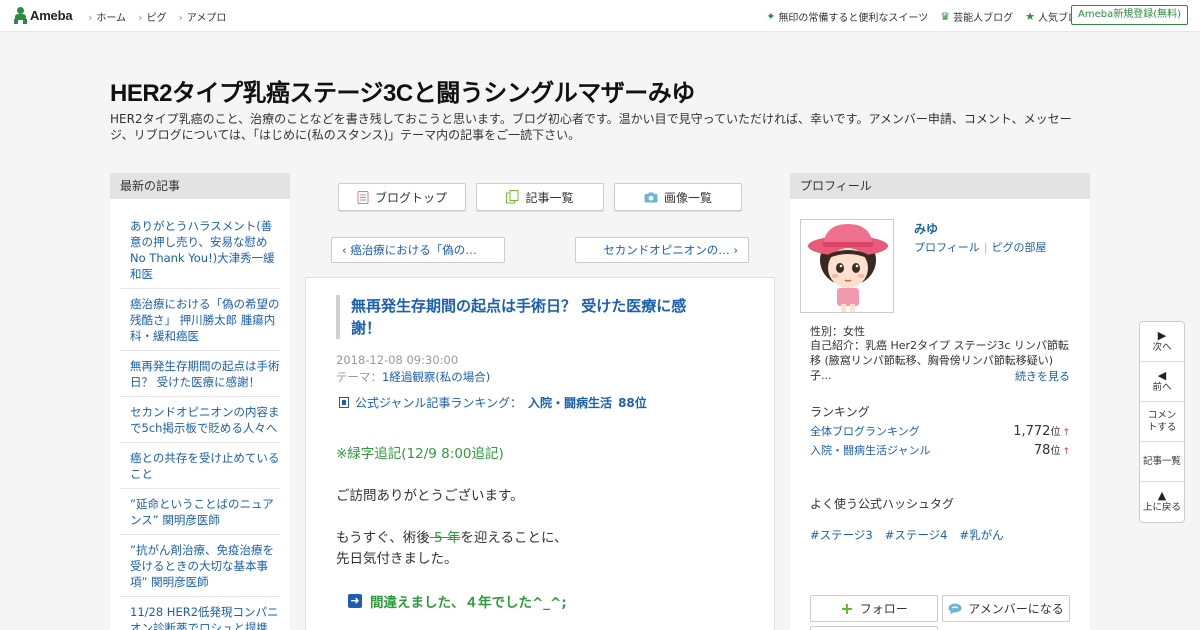  I want to click on read-more-link: 続きを見る, so click(1042, 376).